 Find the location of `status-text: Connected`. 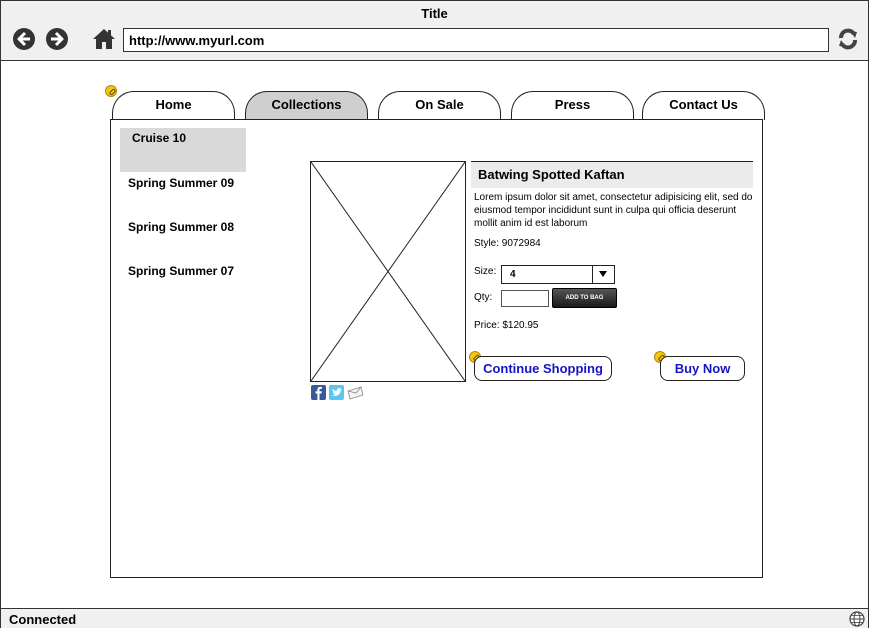

status-text: Connected is located at coordinates (43, 619).